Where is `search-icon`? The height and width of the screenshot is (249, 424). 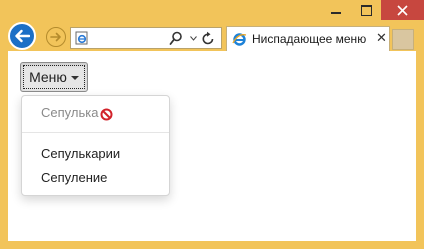 search-icon is located at coordinates (176, 38).